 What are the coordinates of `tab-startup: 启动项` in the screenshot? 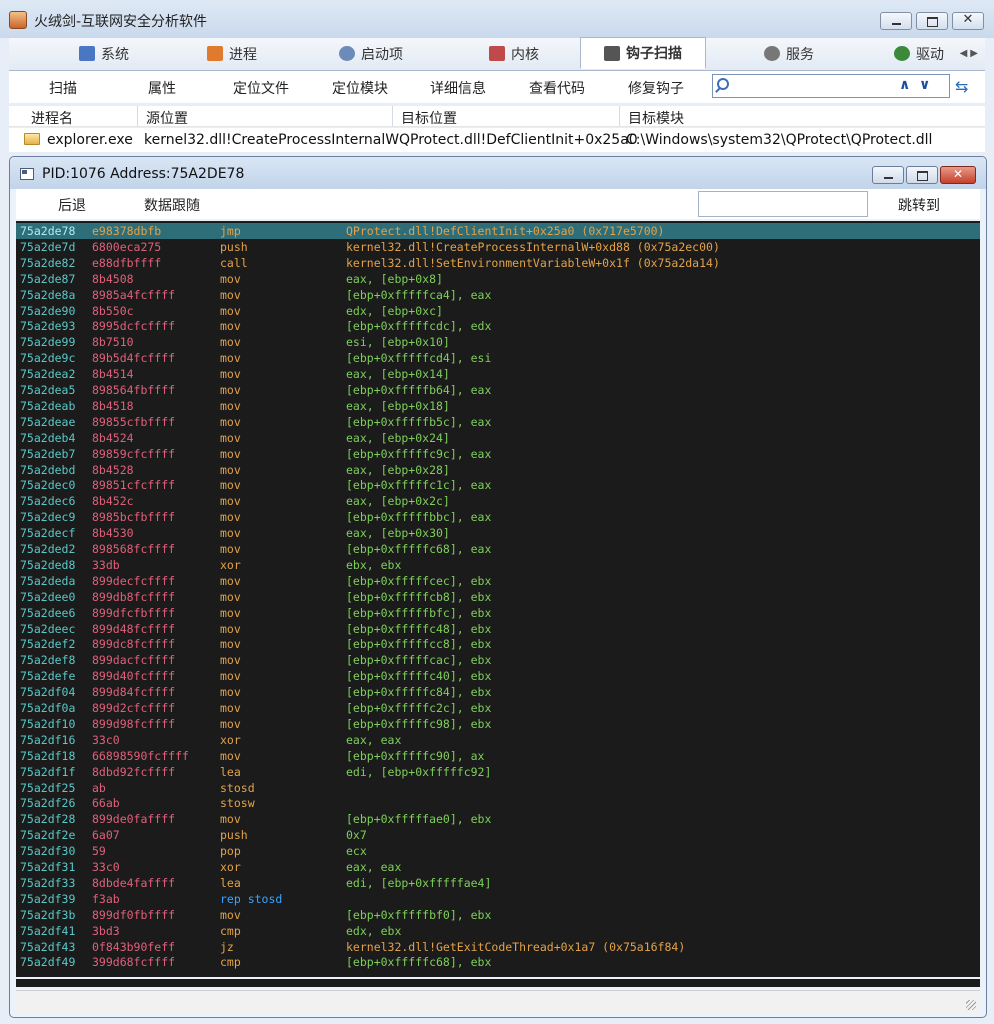 It's located at (371, 53).